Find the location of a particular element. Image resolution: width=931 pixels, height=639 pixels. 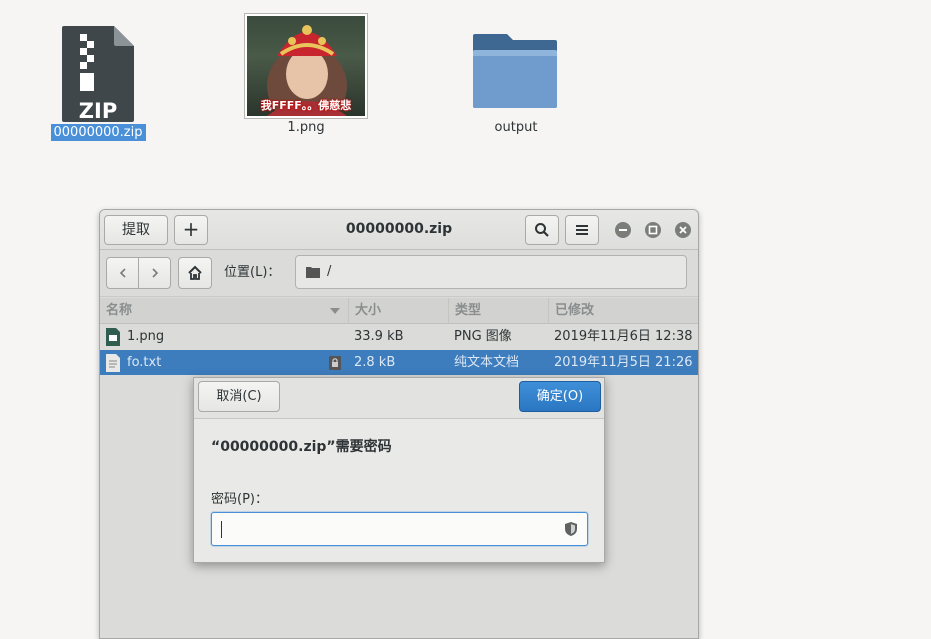

table-row: 1.png 33.9 kB PNG 图像 2019年11月6日 12:38 is located at coordinates (399, 336).